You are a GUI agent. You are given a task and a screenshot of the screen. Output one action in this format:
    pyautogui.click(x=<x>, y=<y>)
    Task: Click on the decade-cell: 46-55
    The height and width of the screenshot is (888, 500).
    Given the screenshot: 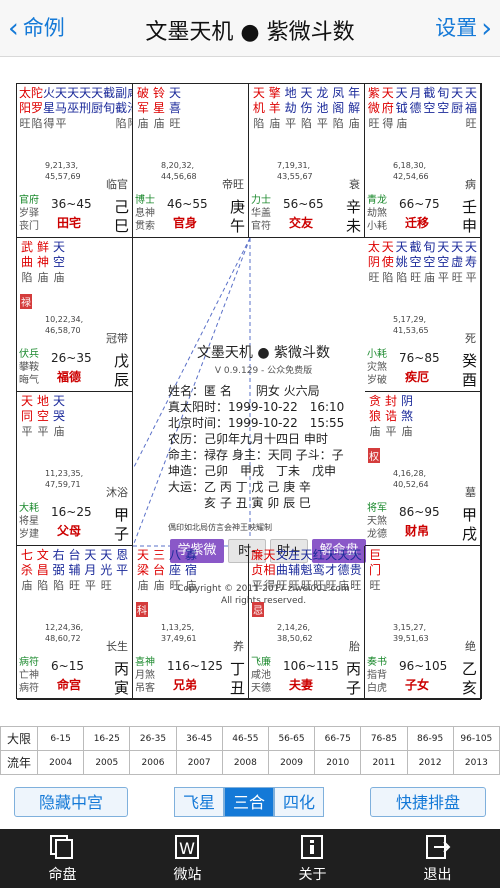 What is the action you would take?
    pyautogui.click(x=245, y=738)
    